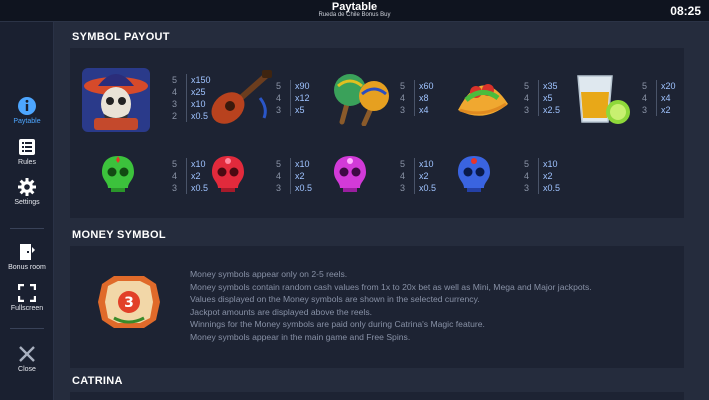 The height and width of the screenshot is (400, 709). I want to click on blue-skull-symbol-icon, so click(474, 176).